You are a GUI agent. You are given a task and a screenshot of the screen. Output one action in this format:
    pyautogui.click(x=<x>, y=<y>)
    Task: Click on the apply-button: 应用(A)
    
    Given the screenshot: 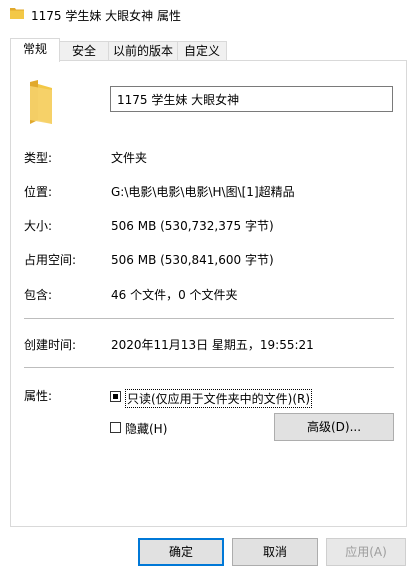 What is the action you would take?
    pyautogui.click(x=366, y=552)
    